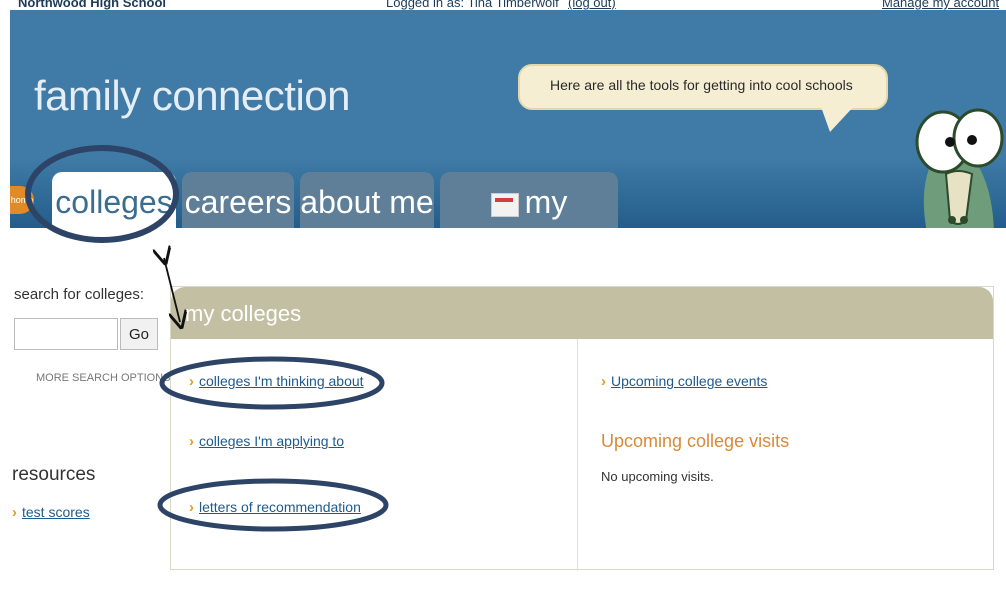 This screenshot has height=590, width=1006. I want to click on tab-my-planner: my planner, so click(529, 200).